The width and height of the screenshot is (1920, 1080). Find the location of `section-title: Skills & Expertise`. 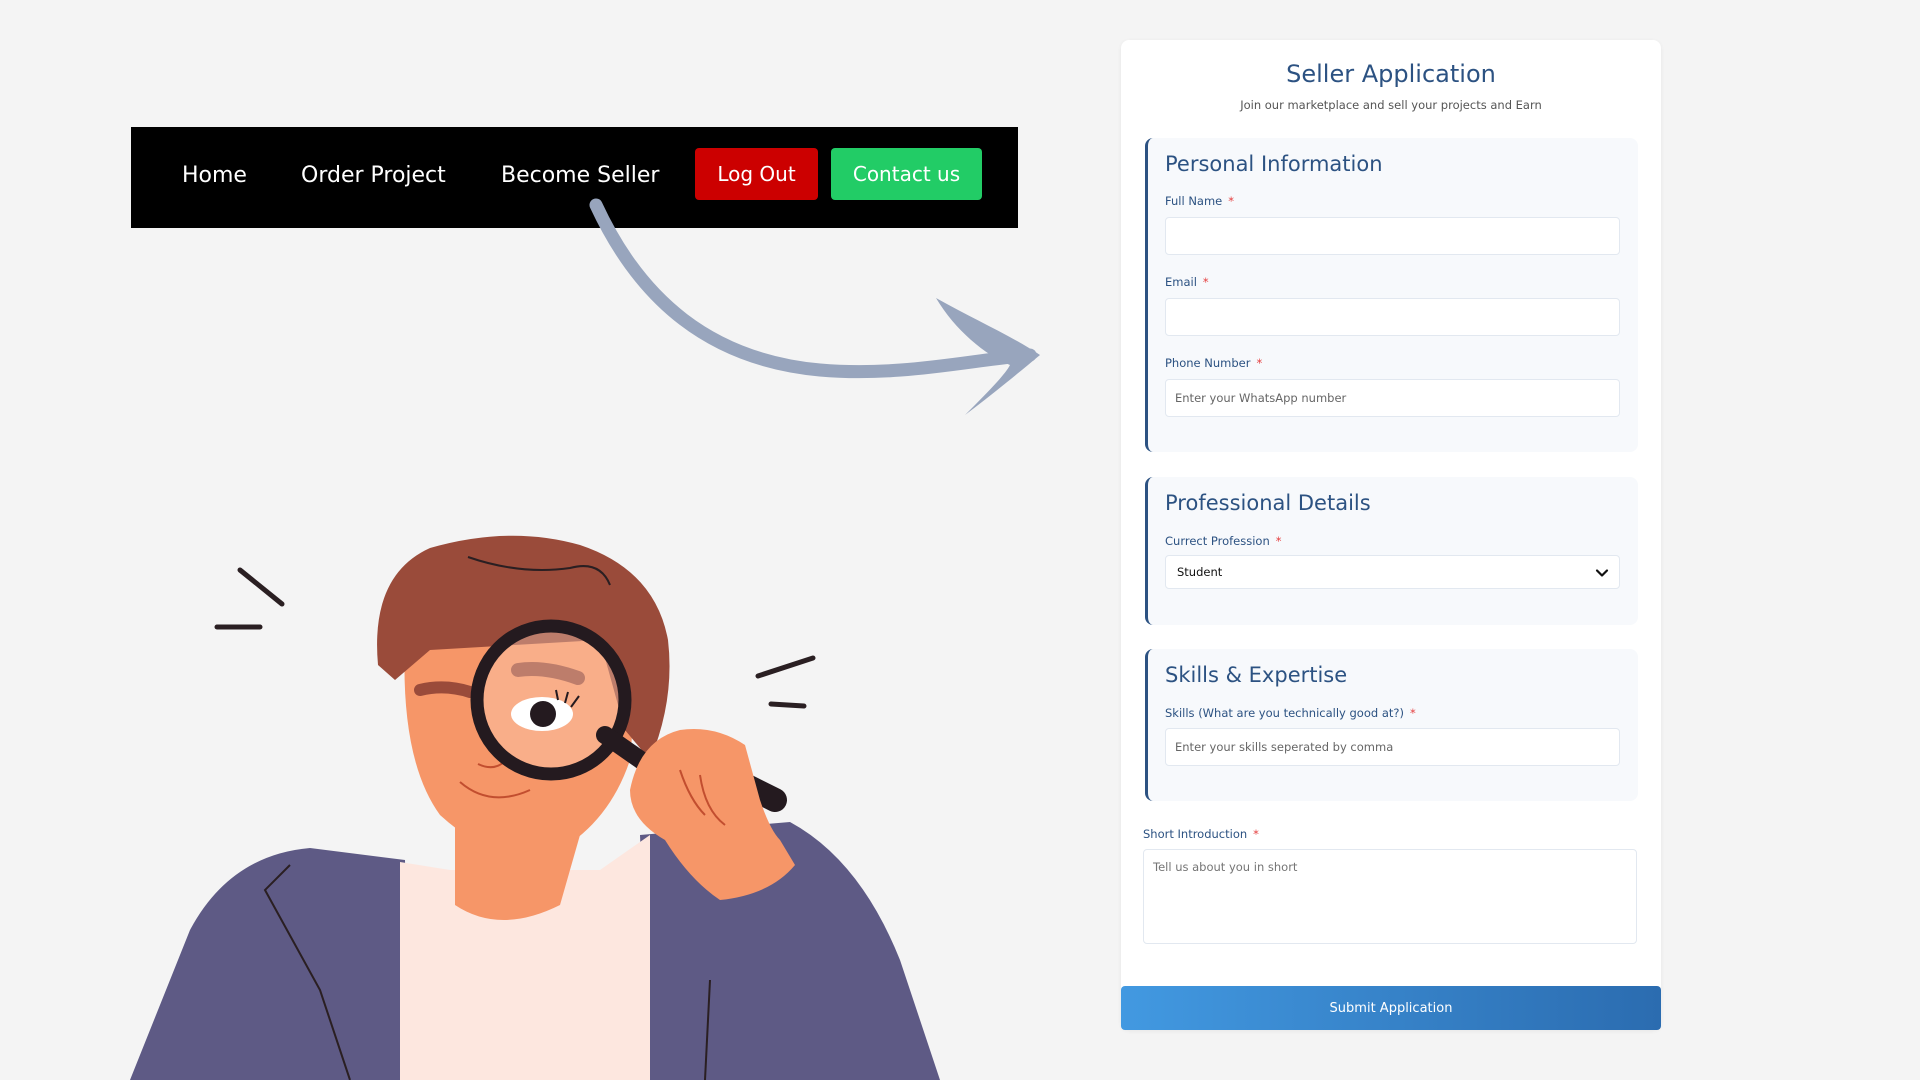

section-title: Skills & Expertise is located at coordinates (1256, 675).